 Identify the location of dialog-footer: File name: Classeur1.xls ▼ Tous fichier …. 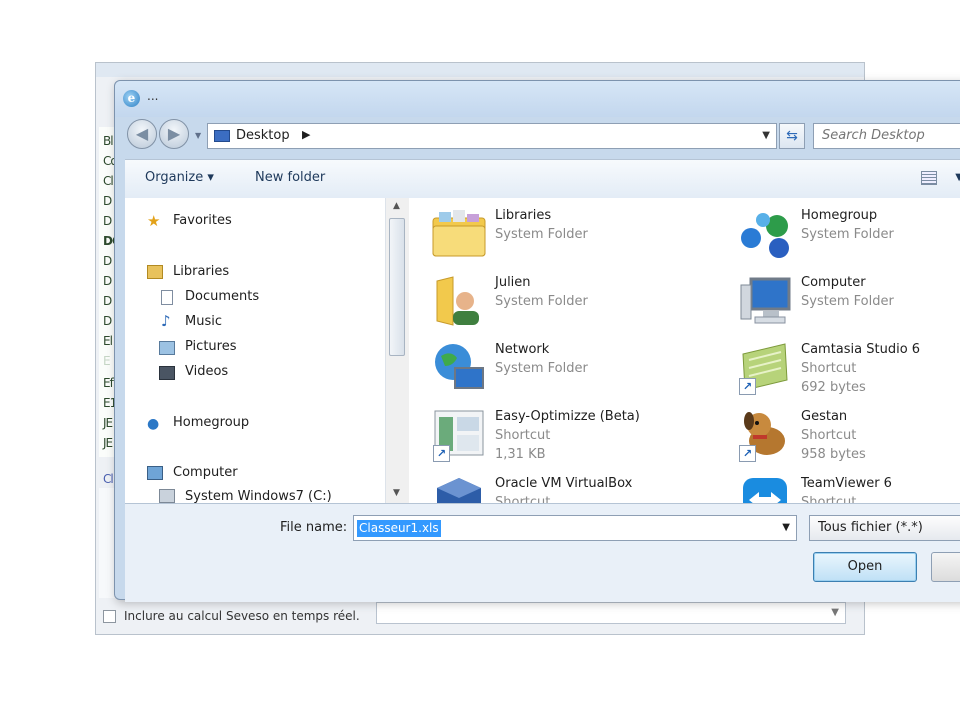
(542, 552).